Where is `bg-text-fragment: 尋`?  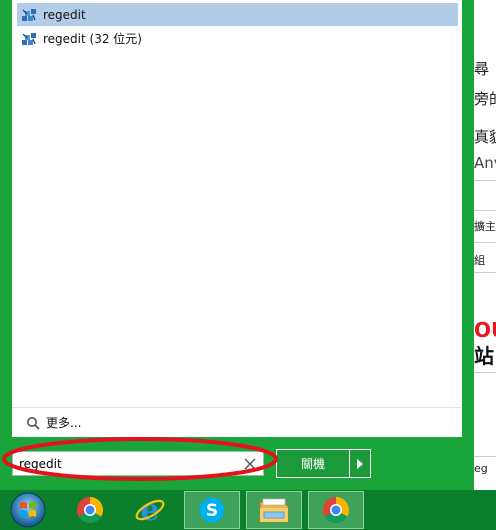 bg-text-fragment: 尋 is located at coordinates (482, 69).